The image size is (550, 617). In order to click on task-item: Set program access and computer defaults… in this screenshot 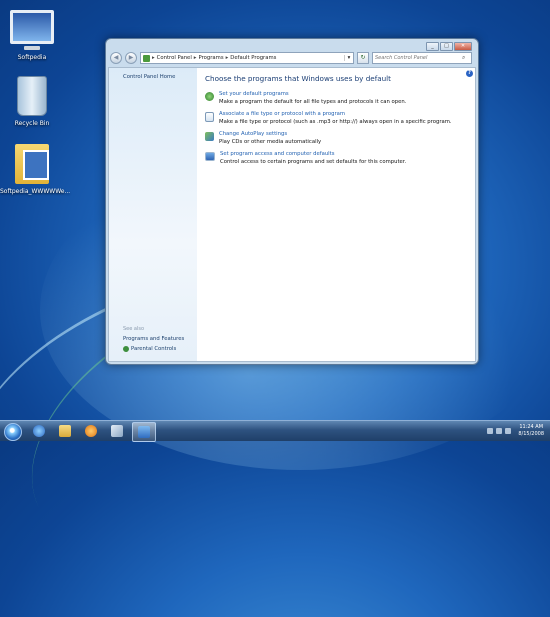, I will do `click(339, 158)`.